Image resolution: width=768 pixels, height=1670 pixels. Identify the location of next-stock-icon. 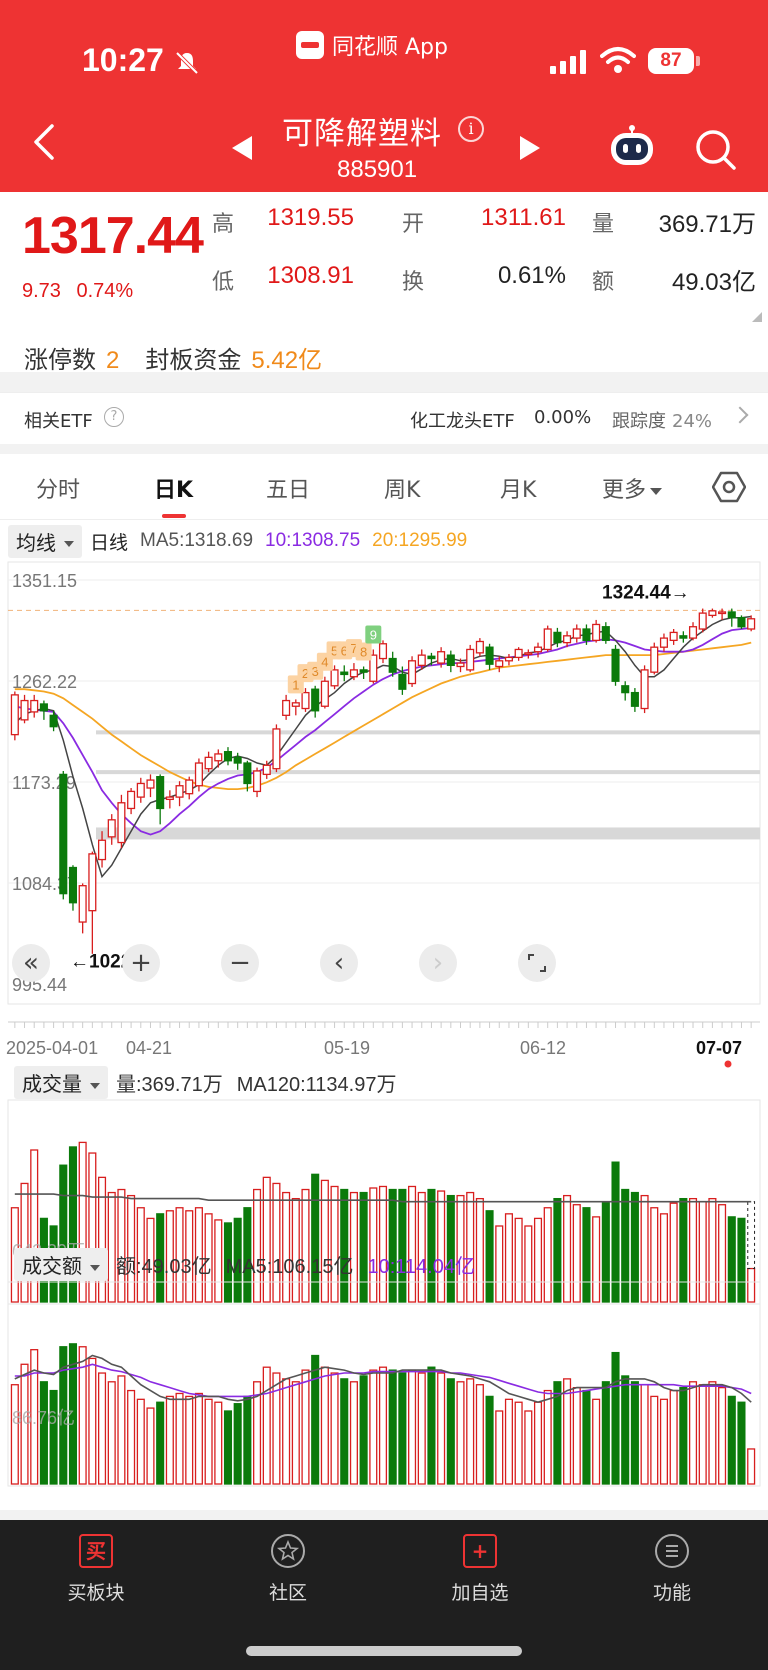
(530, 148).